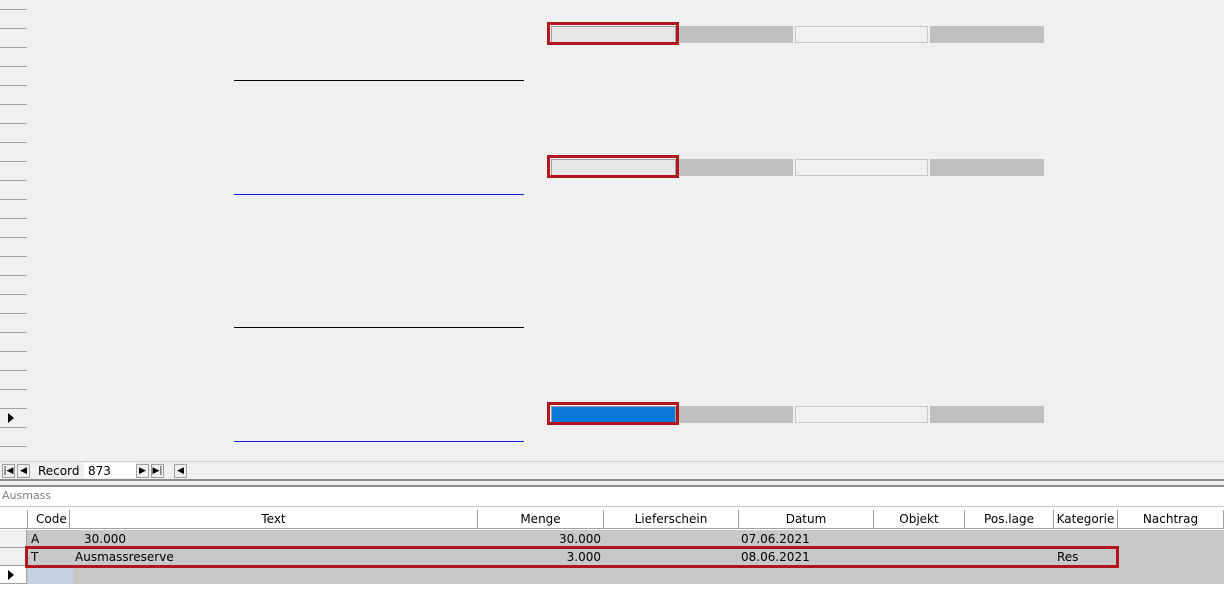 The image size is (1224, 589). What do you see at coordinates (59, 471) in the screenshot?
I see `record-label: Record` at bounding box center [59, 471].